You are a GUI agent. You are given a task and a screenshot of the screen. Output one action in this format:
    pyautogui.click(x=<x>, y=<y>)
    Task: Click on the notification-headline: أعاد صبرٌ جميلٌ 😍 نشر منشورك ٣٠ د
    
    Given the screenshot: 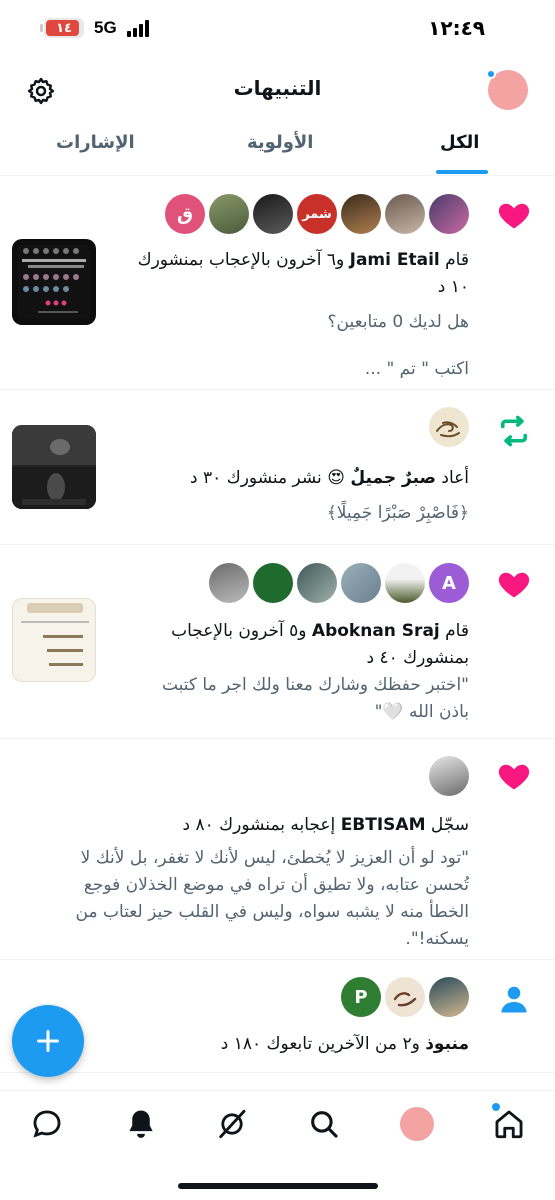 What is the action you would take?
    pyautogui.click(x=289, y=478)
    